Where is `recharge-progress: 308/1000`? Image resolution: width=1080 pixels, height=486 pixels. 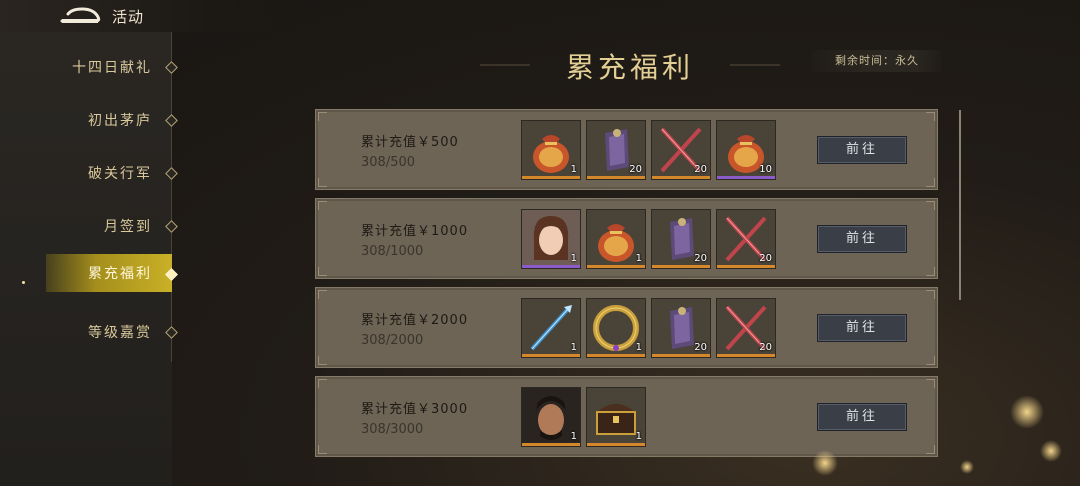
recharge-progress: 308/1000 is located at coordinates (392, 251).